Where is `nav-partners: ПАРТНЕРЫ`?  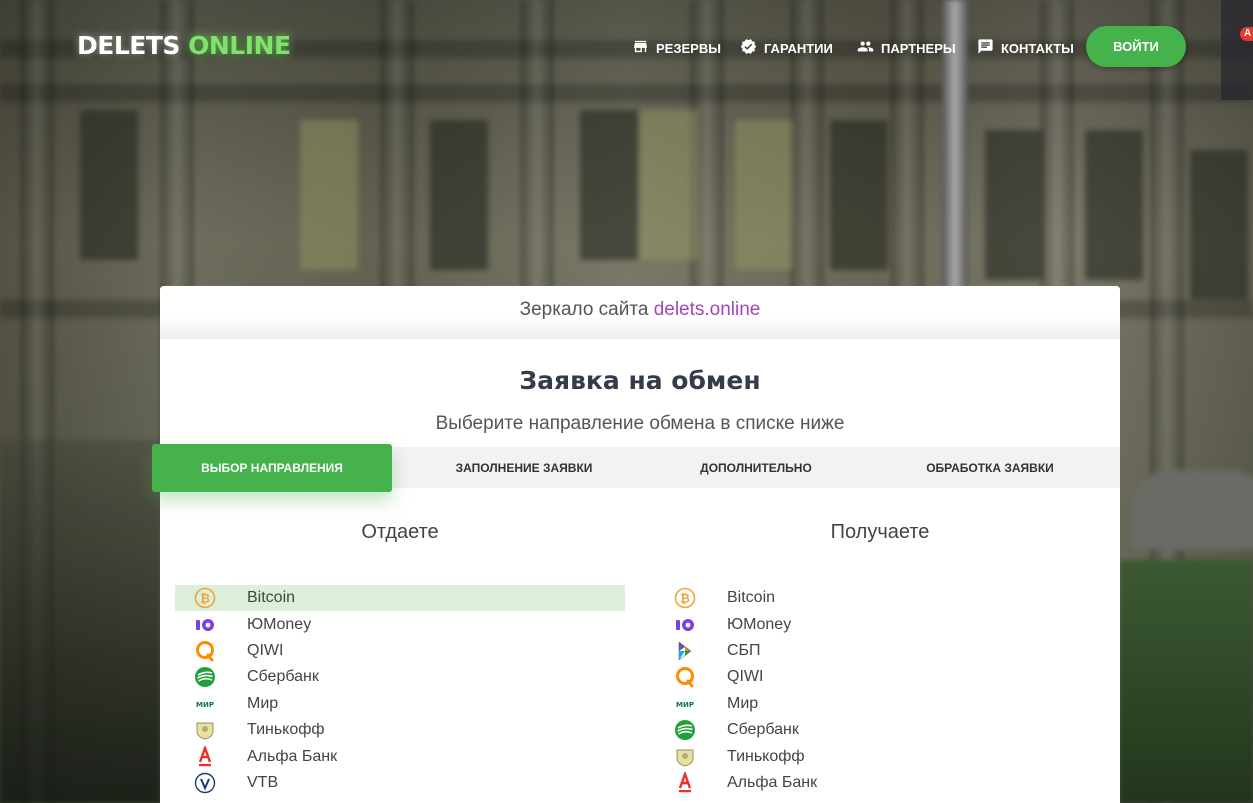
nav-partners: ПАРТНЕРЫ is located at coordinates (906, 48).